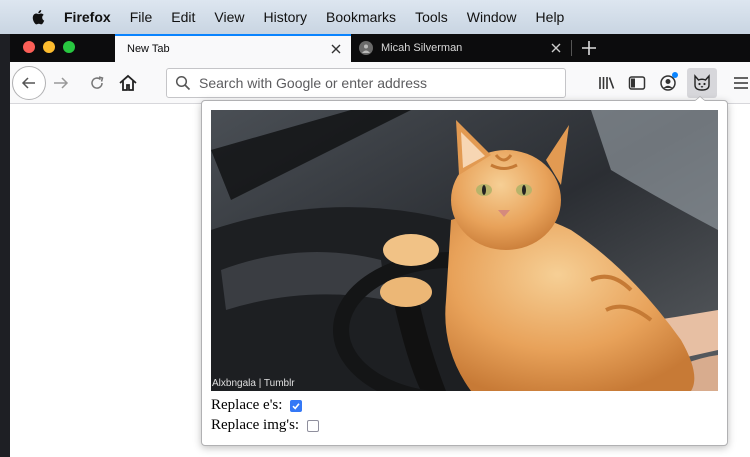  What do you see at coordinates (255, 425) in the screenshot?
I see `replace-imgs-label: Replace img's:` at bounding box center [255, 425].